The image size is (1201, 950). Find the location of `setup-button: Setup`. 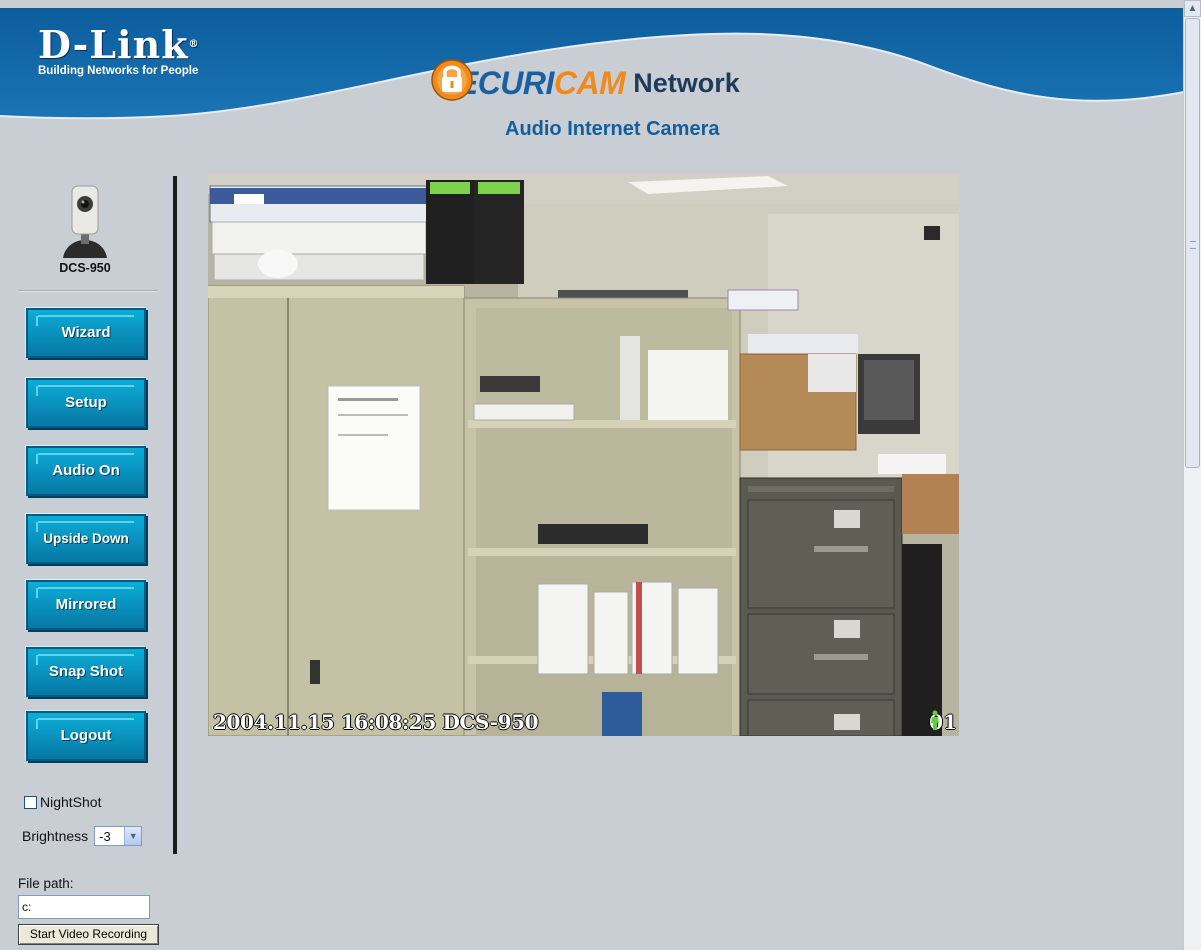

setup-button: Setup is located at coordinates (86, 403).